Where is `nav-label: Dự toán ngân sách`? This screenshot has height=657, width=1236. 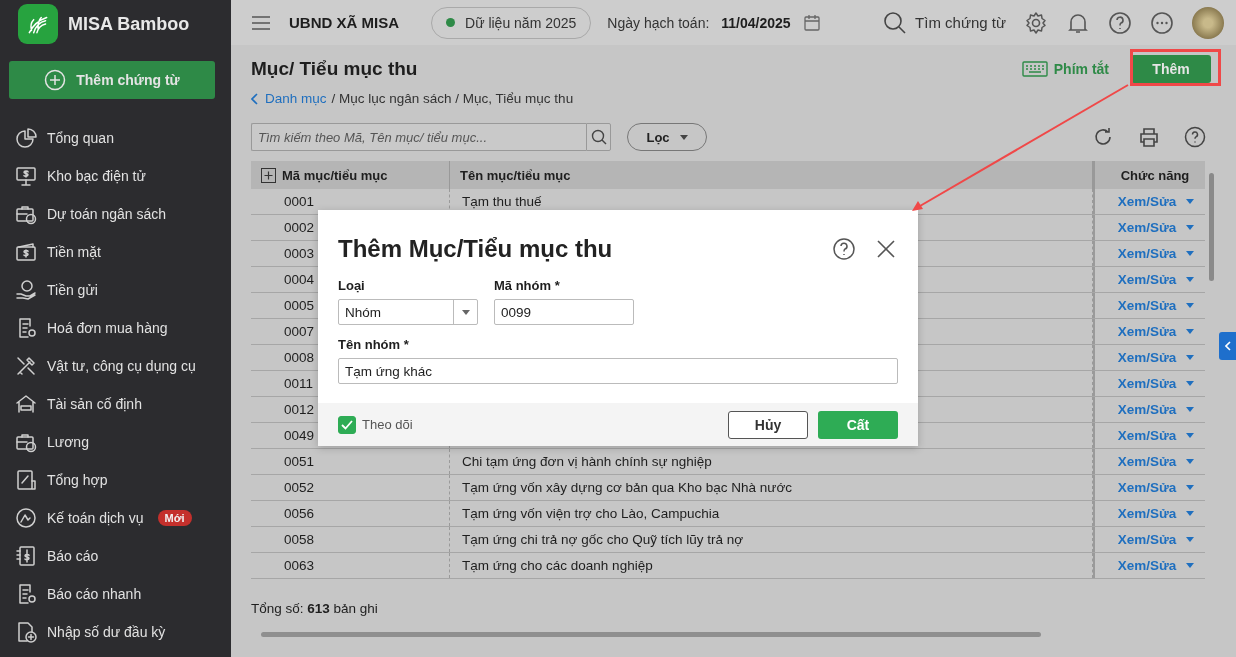
nav-label: Dự toán ngân sách is located at coordinates (107, 214).